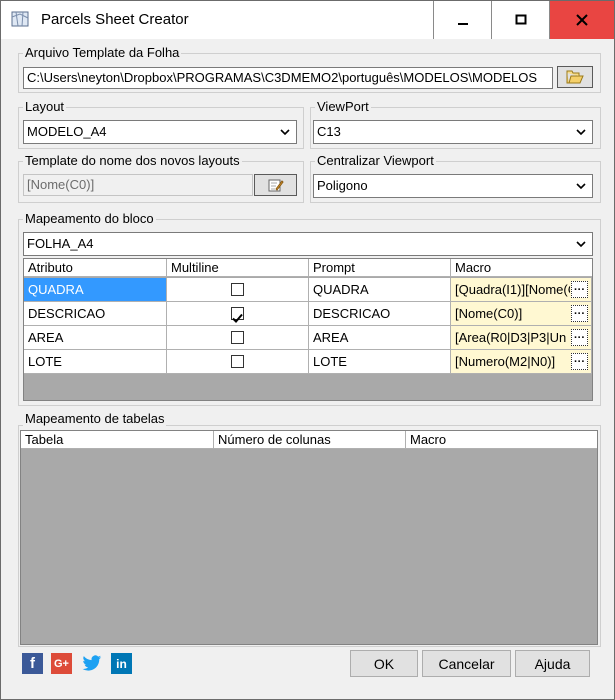  Describe the element at coordinates (329, 131) in the screenshot. I see `viewport-value: C13` at that location.